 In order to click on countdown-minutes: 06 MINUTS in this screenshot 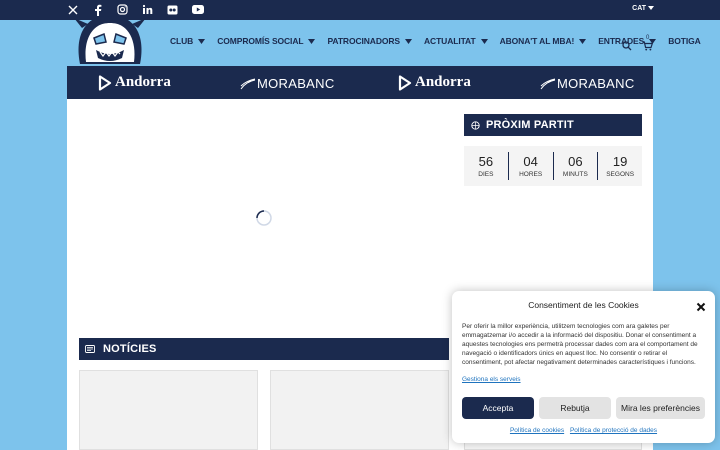, I will do `click(576, 166)`.